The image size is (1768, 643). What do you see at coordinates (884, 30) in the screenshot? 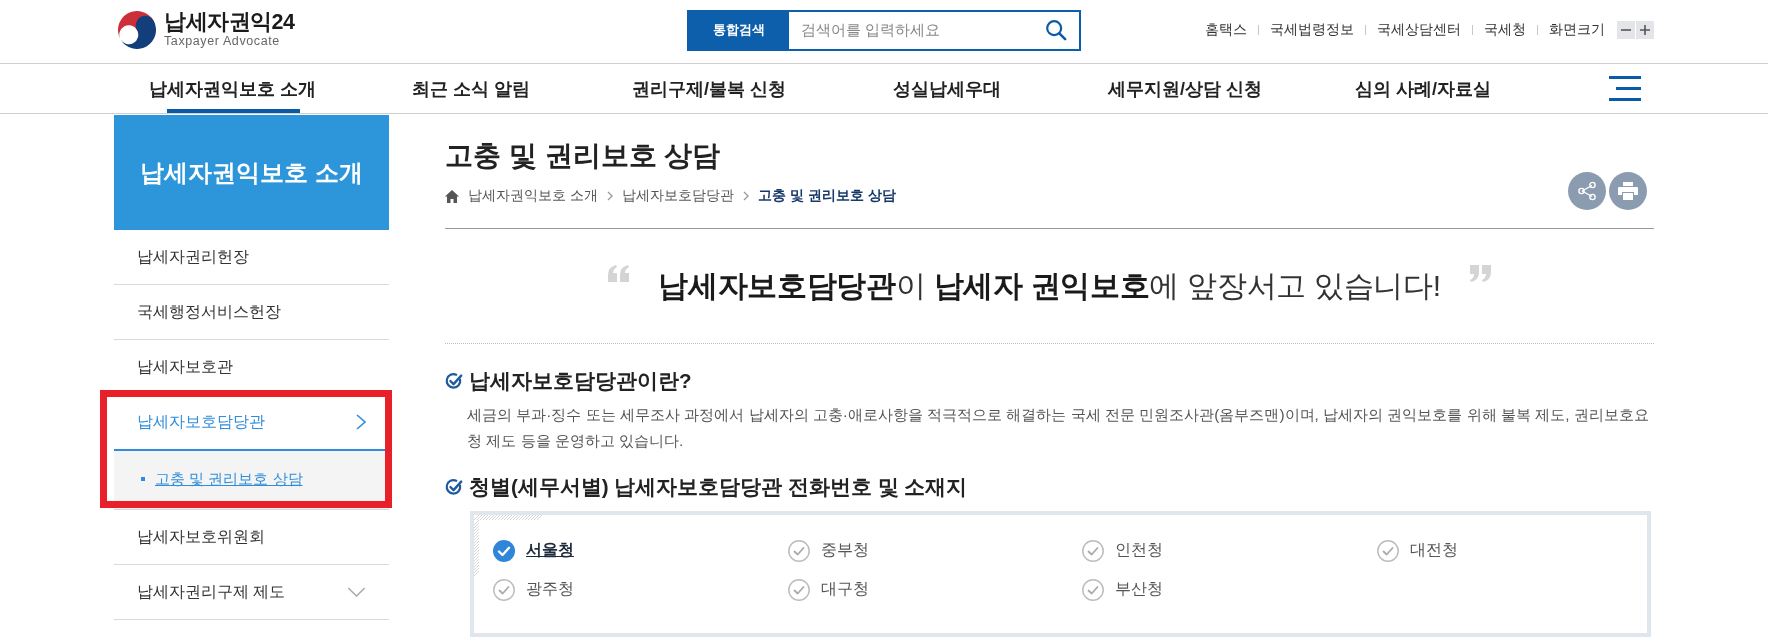
I see `search-bar: 통합검색 검색어를 입력하세요` at bounding box center [884, 30].